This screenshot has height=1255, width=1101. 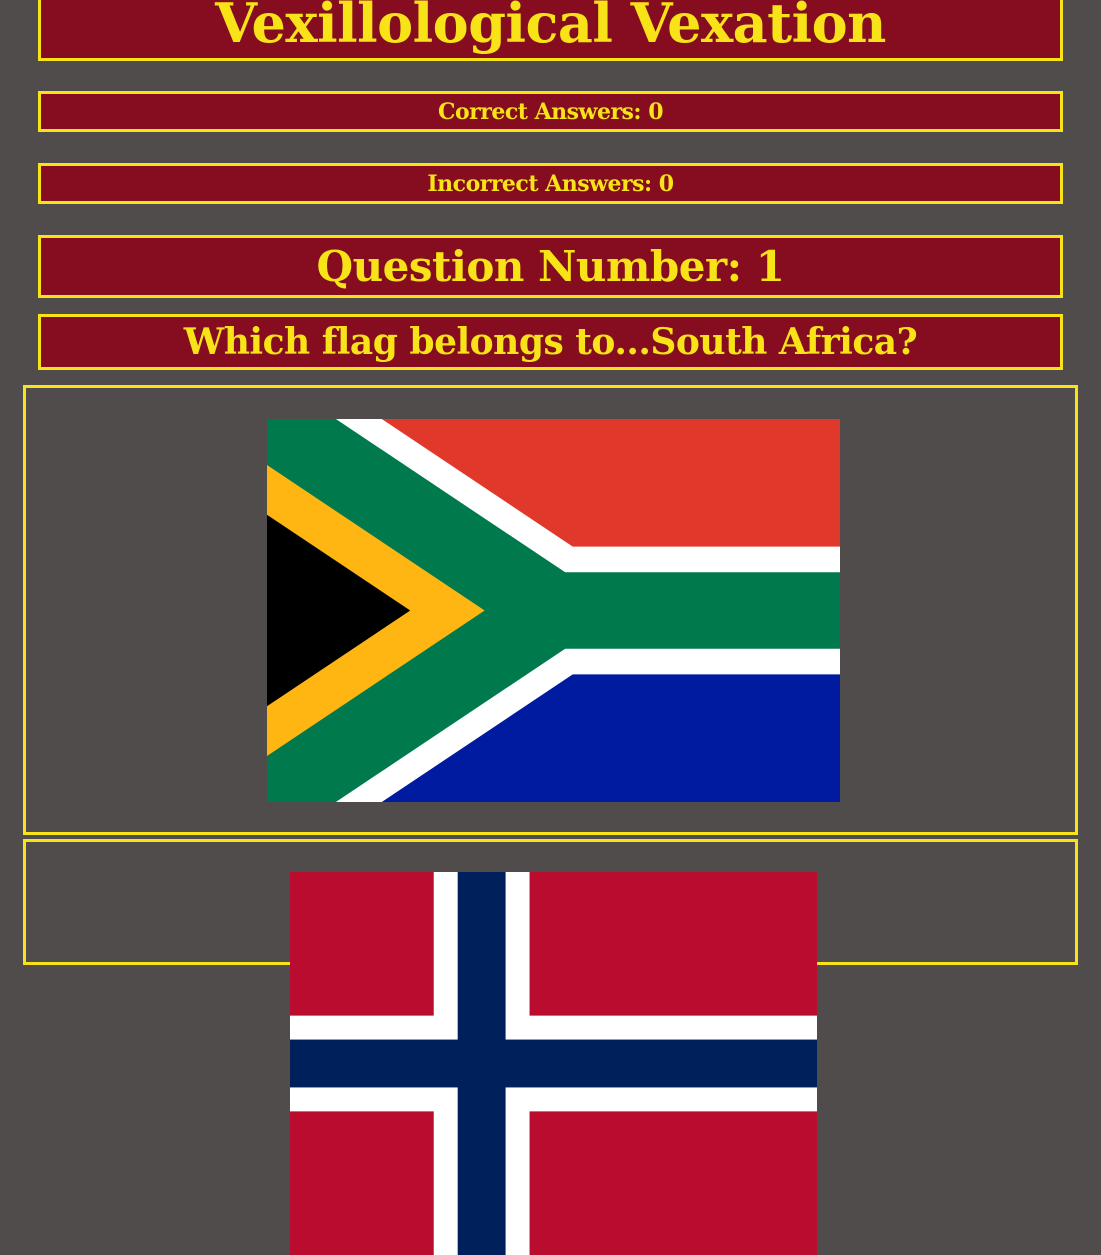 I want to click on norway-flag, so click(x=553, y=1063).